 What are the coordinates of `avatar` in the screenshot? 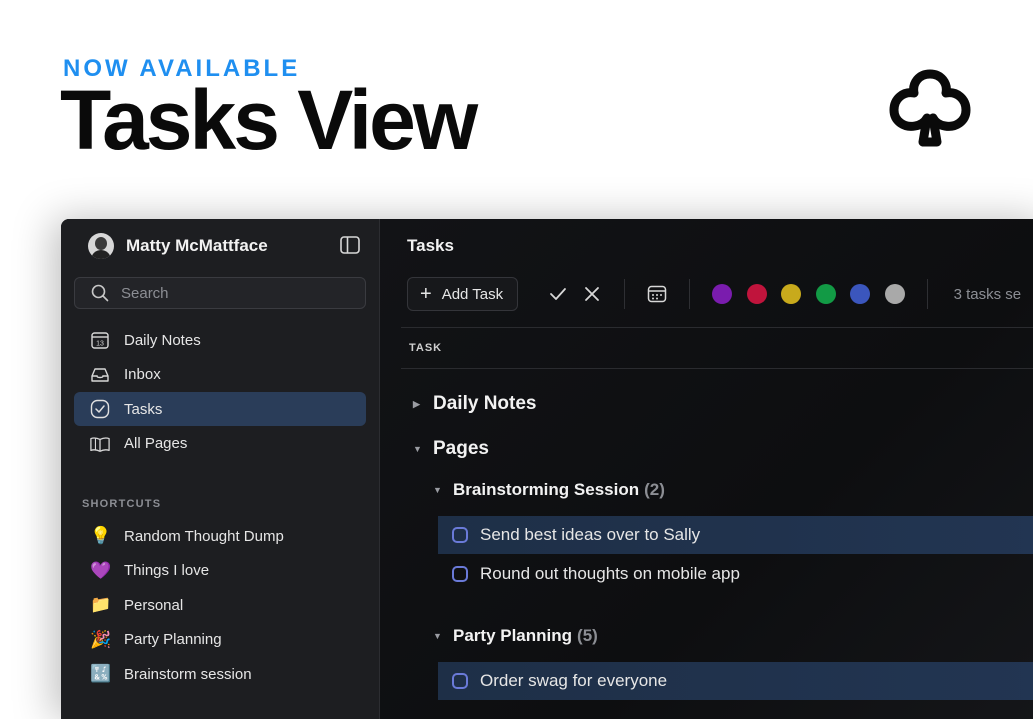 It's located at (101, 246).